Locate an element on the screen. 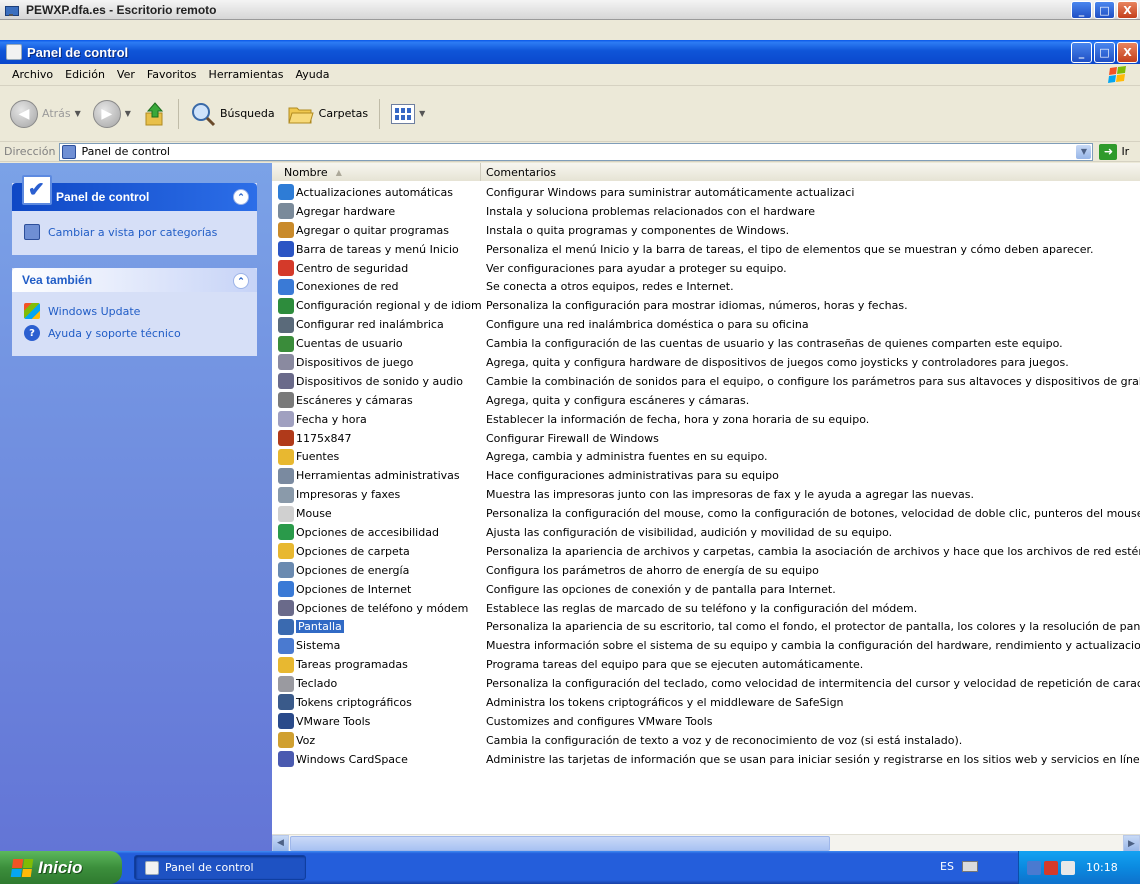 The width and height of the screenshot is (1140, 884). list-item-name-cell: Opciones de teléfono y módem is located at coordinates (376, 608).